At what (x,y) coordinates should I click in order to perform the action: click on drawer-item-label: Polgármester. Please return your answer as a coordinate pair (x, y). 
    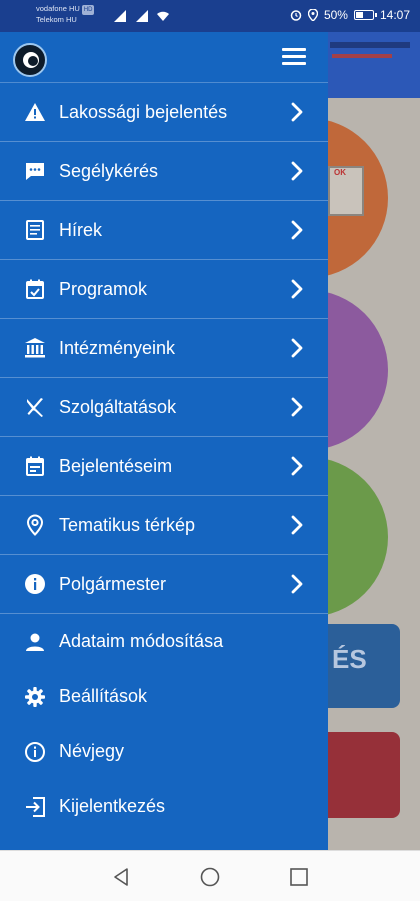
    Looking at the image, I should click on (113, 583).